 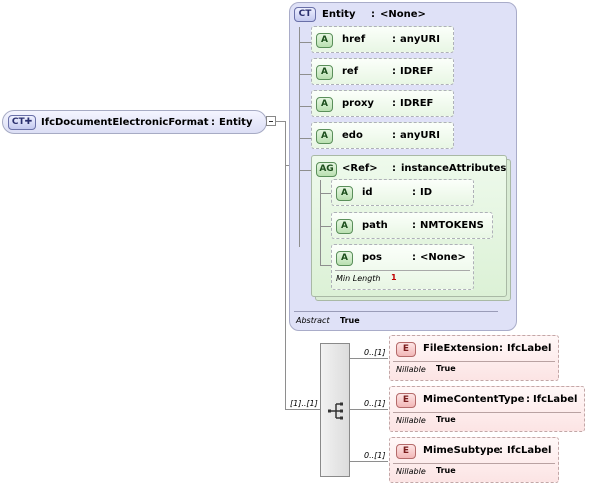 I want to click on abstract-divider, so click(x=396, y=311).